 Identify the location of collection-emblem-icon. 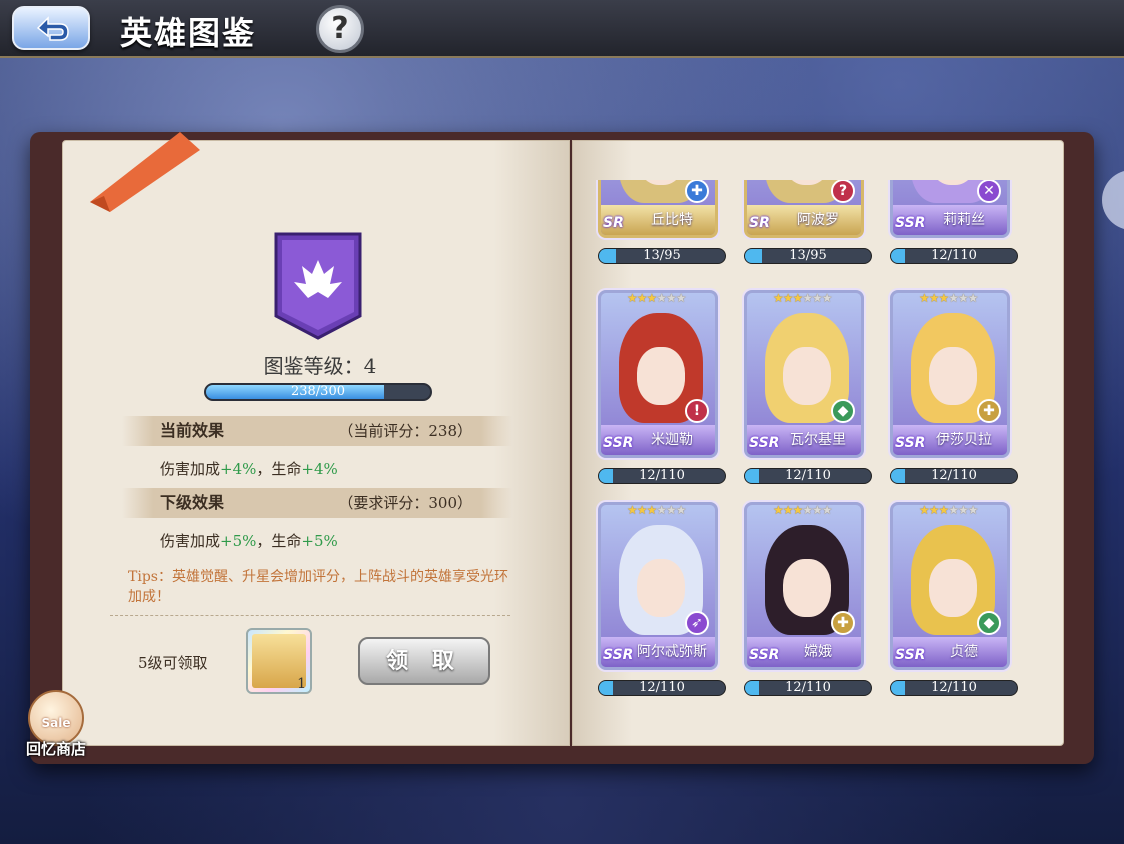
(318, 286).